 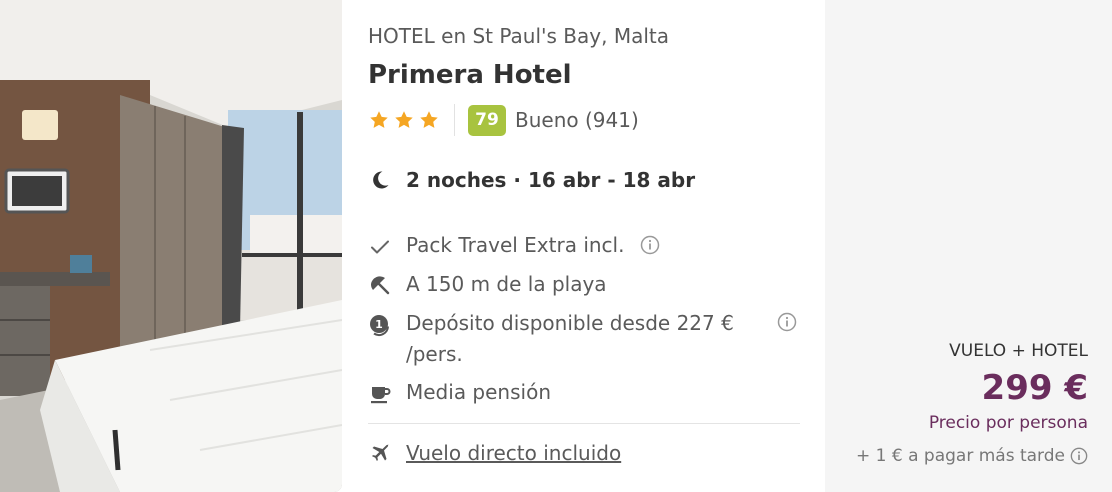 What do you see at coordinates (570, 338) in the screenshot?
I see `feature-text: Depósito disponible desde 227 € /pers.` at bounding box center [570, 338].